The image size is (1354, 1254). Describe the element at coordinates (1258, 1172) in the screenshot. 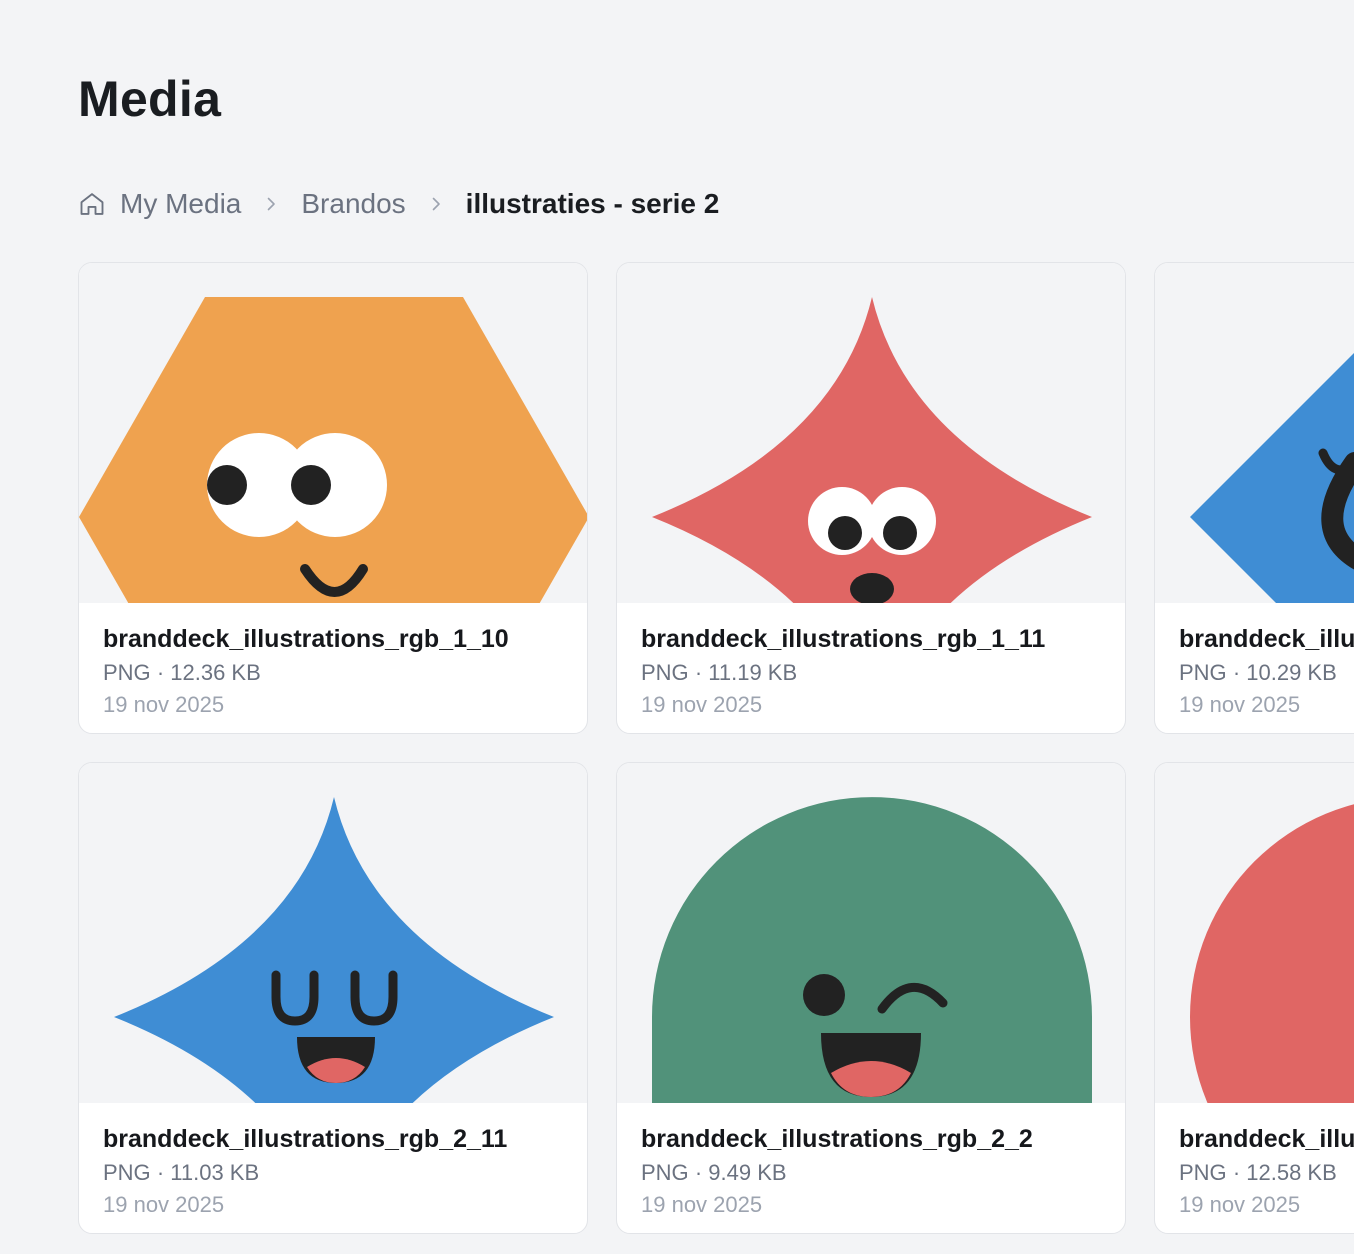

I see `file-meta: PNG · 12.58 KB` at that location.